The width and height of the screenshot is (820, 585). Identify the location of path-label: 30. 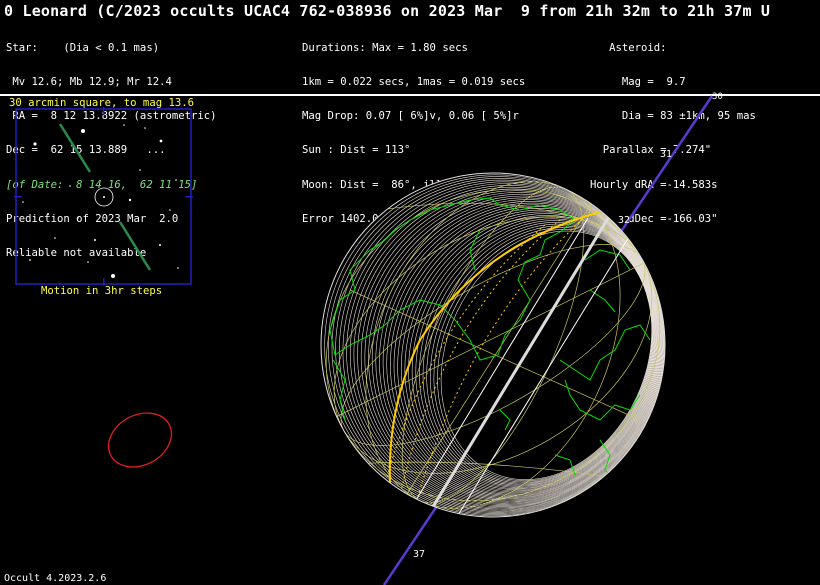
(717, 97).